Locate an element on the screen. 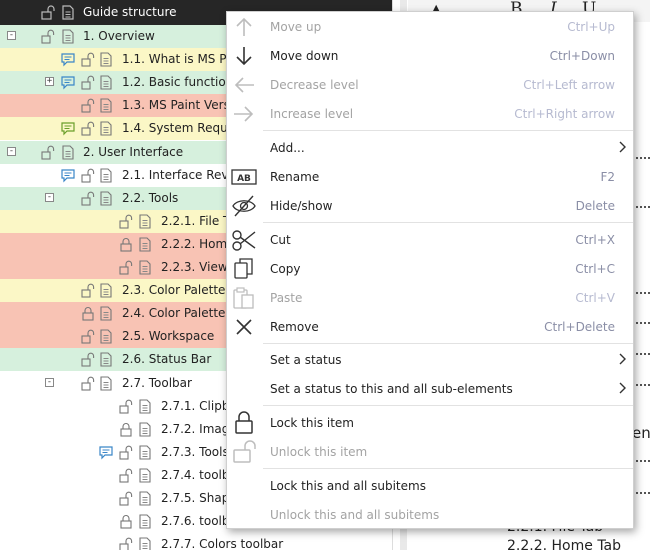 Image resolution: width=650 pixels, height=550 pixels. menu-move-up: Move up Ctrl+Up is located at coordinates (430, 26).